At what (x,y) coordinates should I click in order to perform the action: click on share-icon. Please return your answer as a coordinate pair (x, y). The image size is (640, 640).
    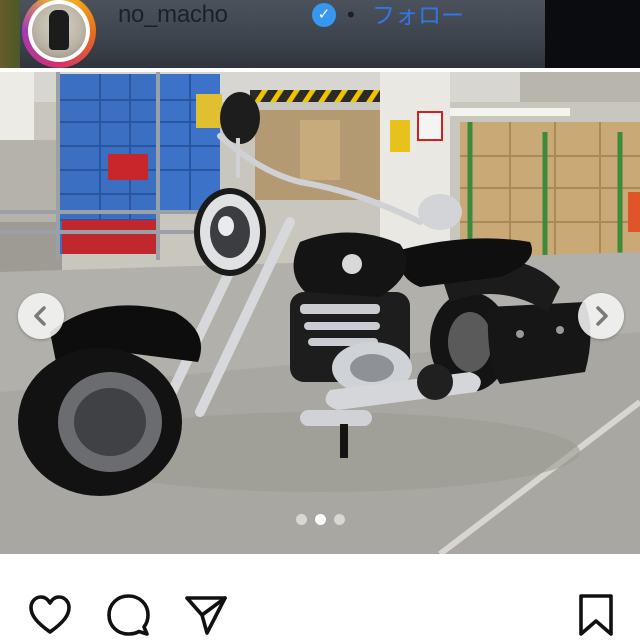
    Looking at the image, I should click on (206, 615).